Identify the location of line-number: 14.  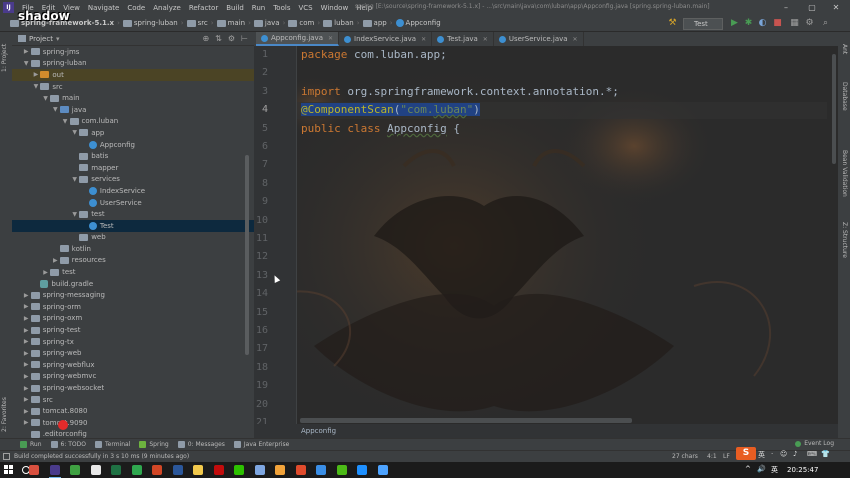
(261, 293).